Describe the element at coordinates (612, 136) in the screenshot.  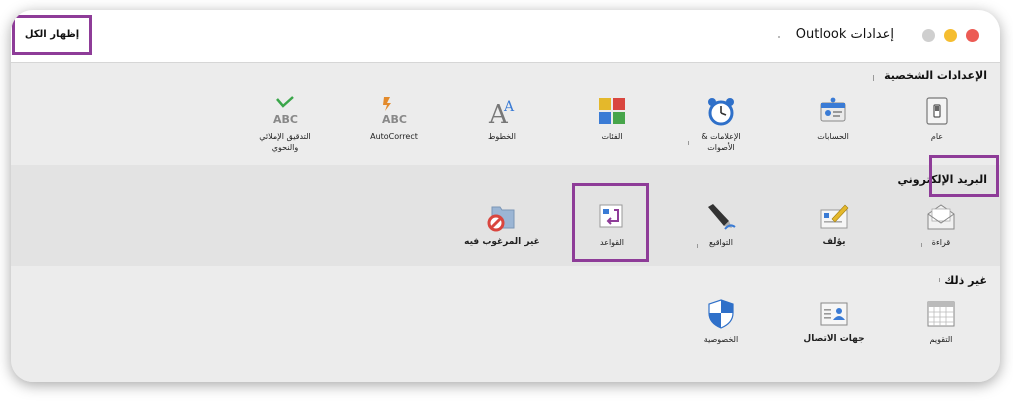
I see `pref-categories-label: الفئات` at that location.